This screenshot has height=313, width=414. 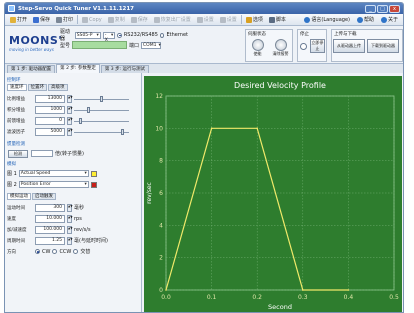 I want to click on toolbar-button-5: 保存, so click(x=139, y=20).